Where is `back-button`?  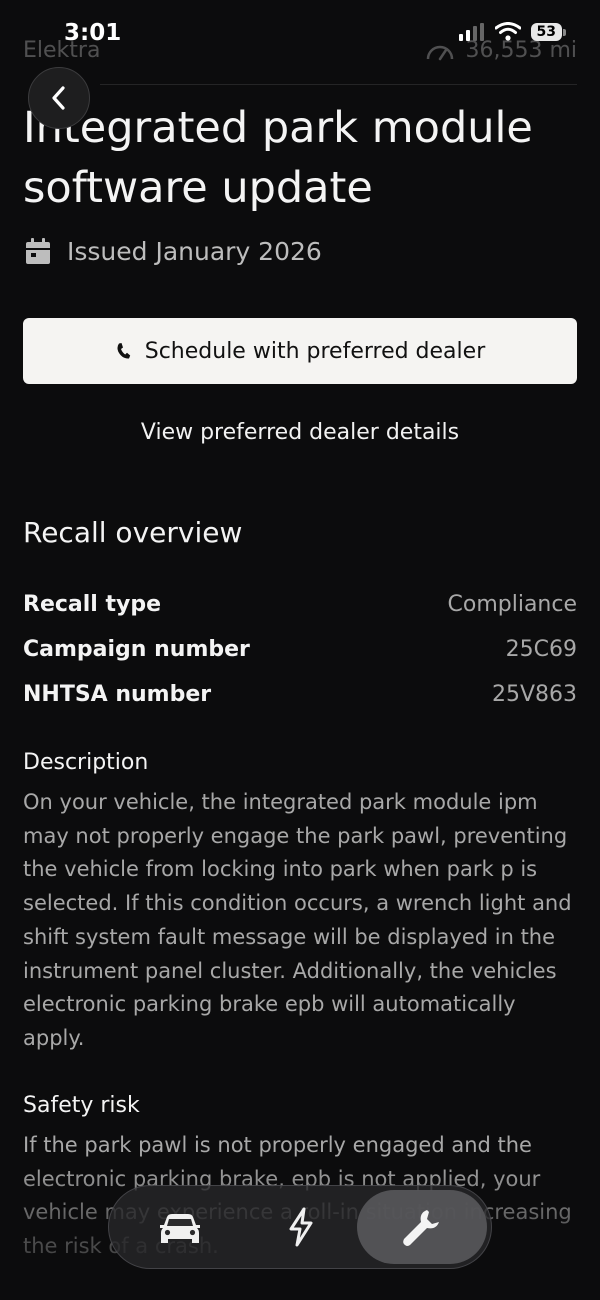
back-button is located at coordinates (59, 98).